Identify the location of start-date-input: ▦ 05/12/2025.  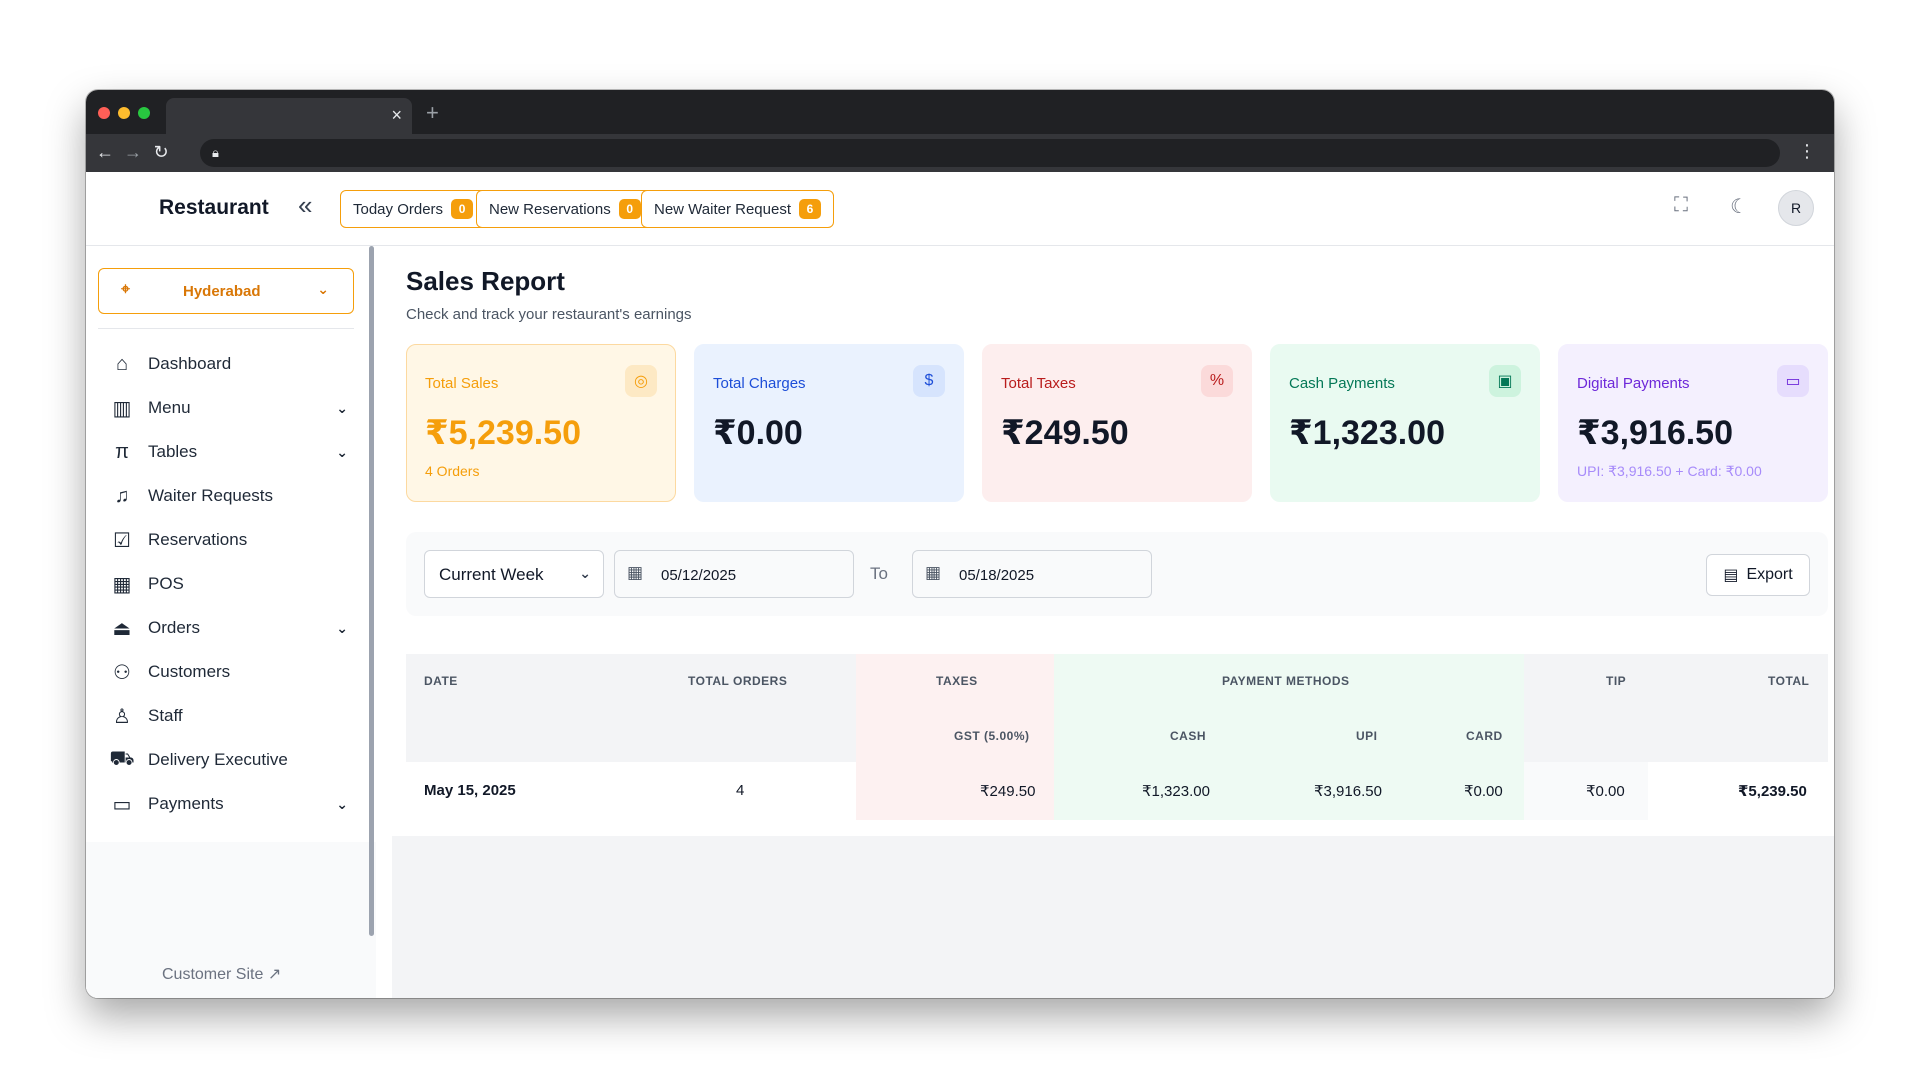
(734, 574).